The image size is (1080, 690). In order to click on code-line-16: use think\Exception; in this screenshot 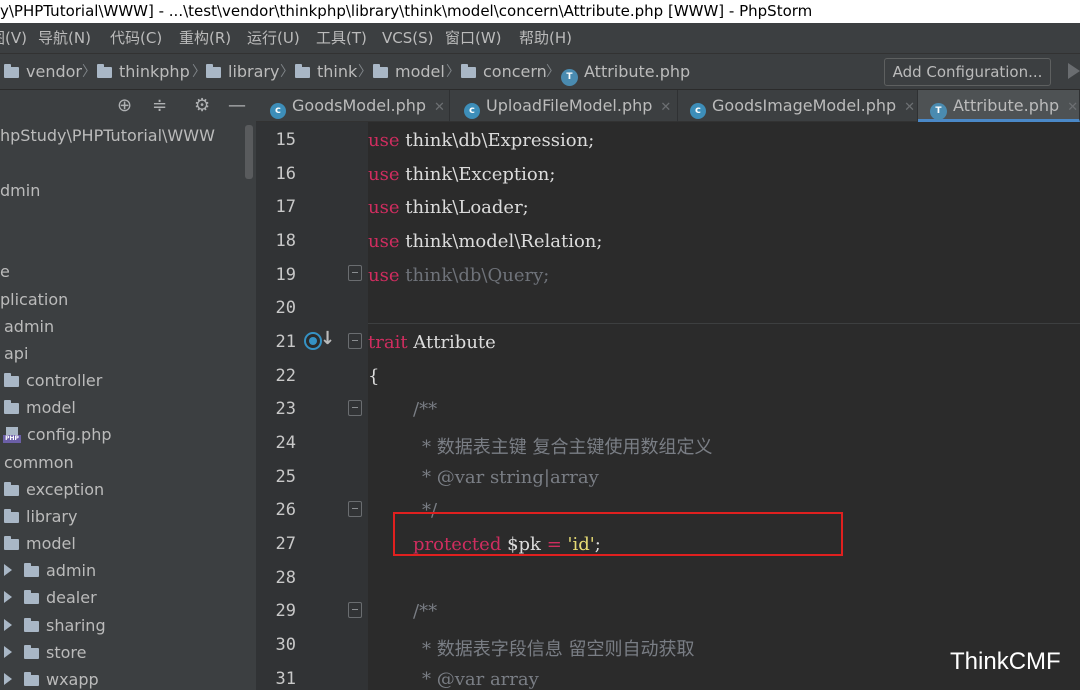, I will do `click(461, 174)`.